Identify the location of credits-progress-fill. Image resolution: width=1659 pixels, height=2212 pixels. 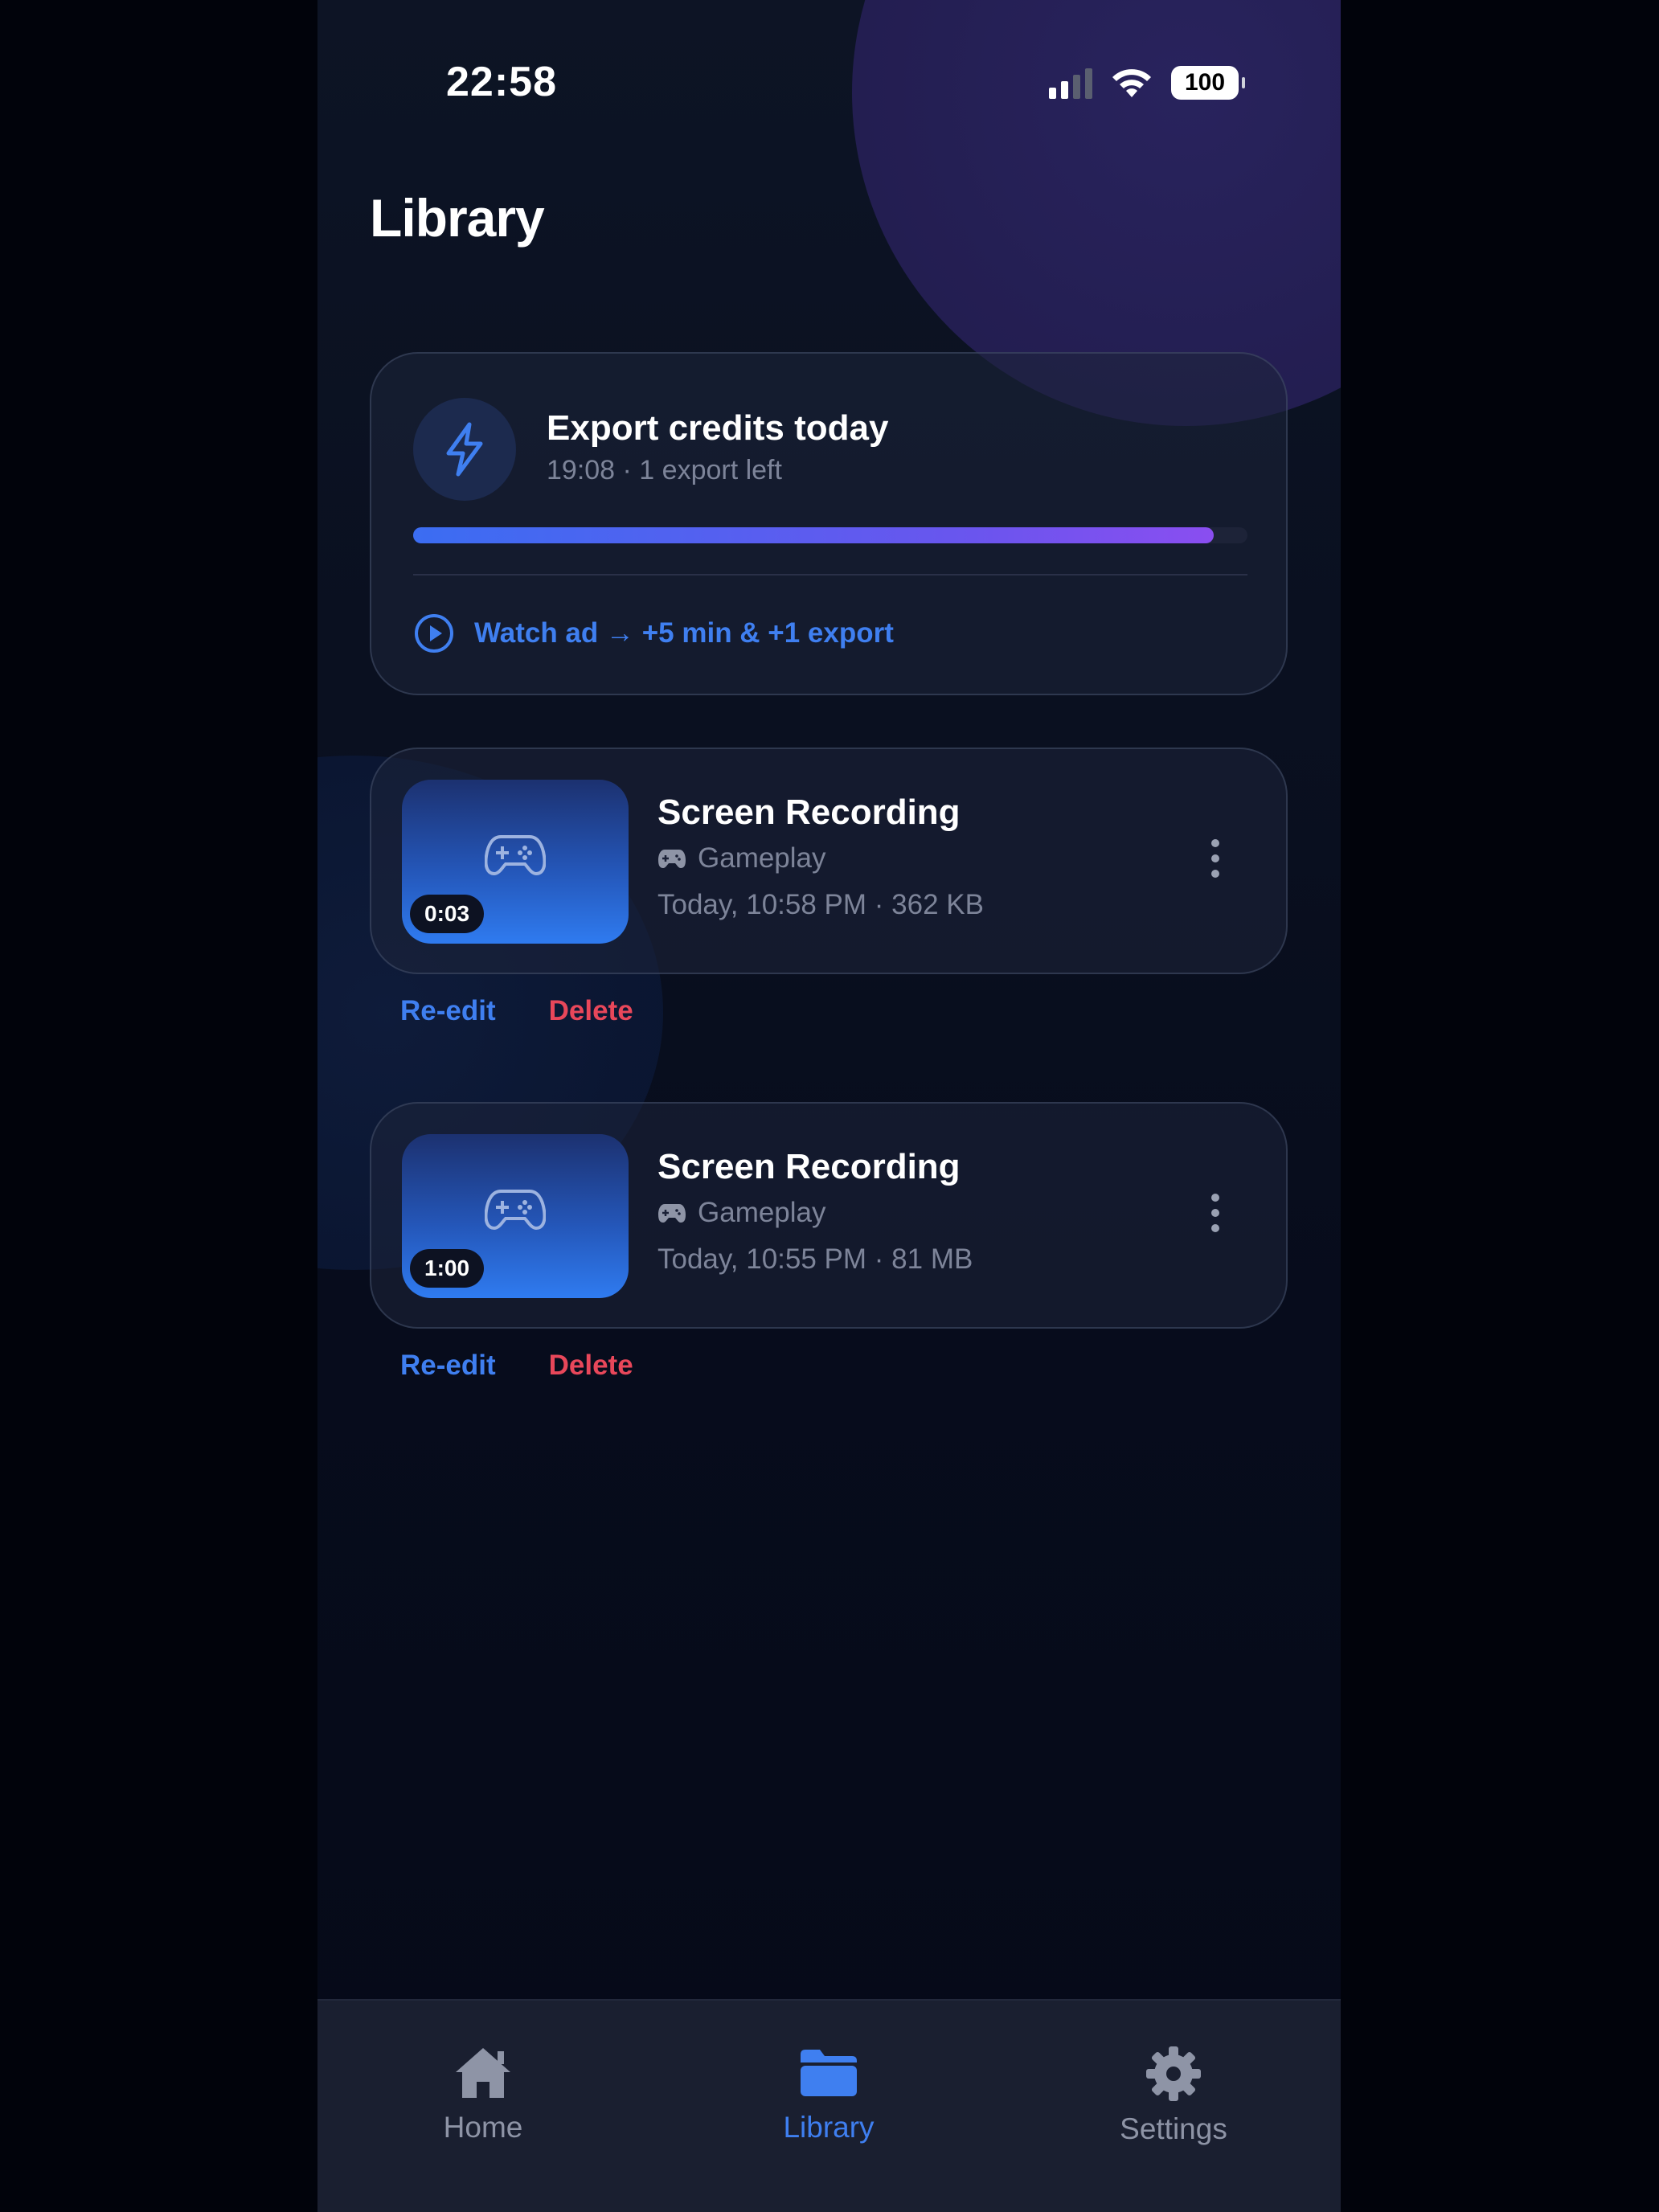
(814, 535).